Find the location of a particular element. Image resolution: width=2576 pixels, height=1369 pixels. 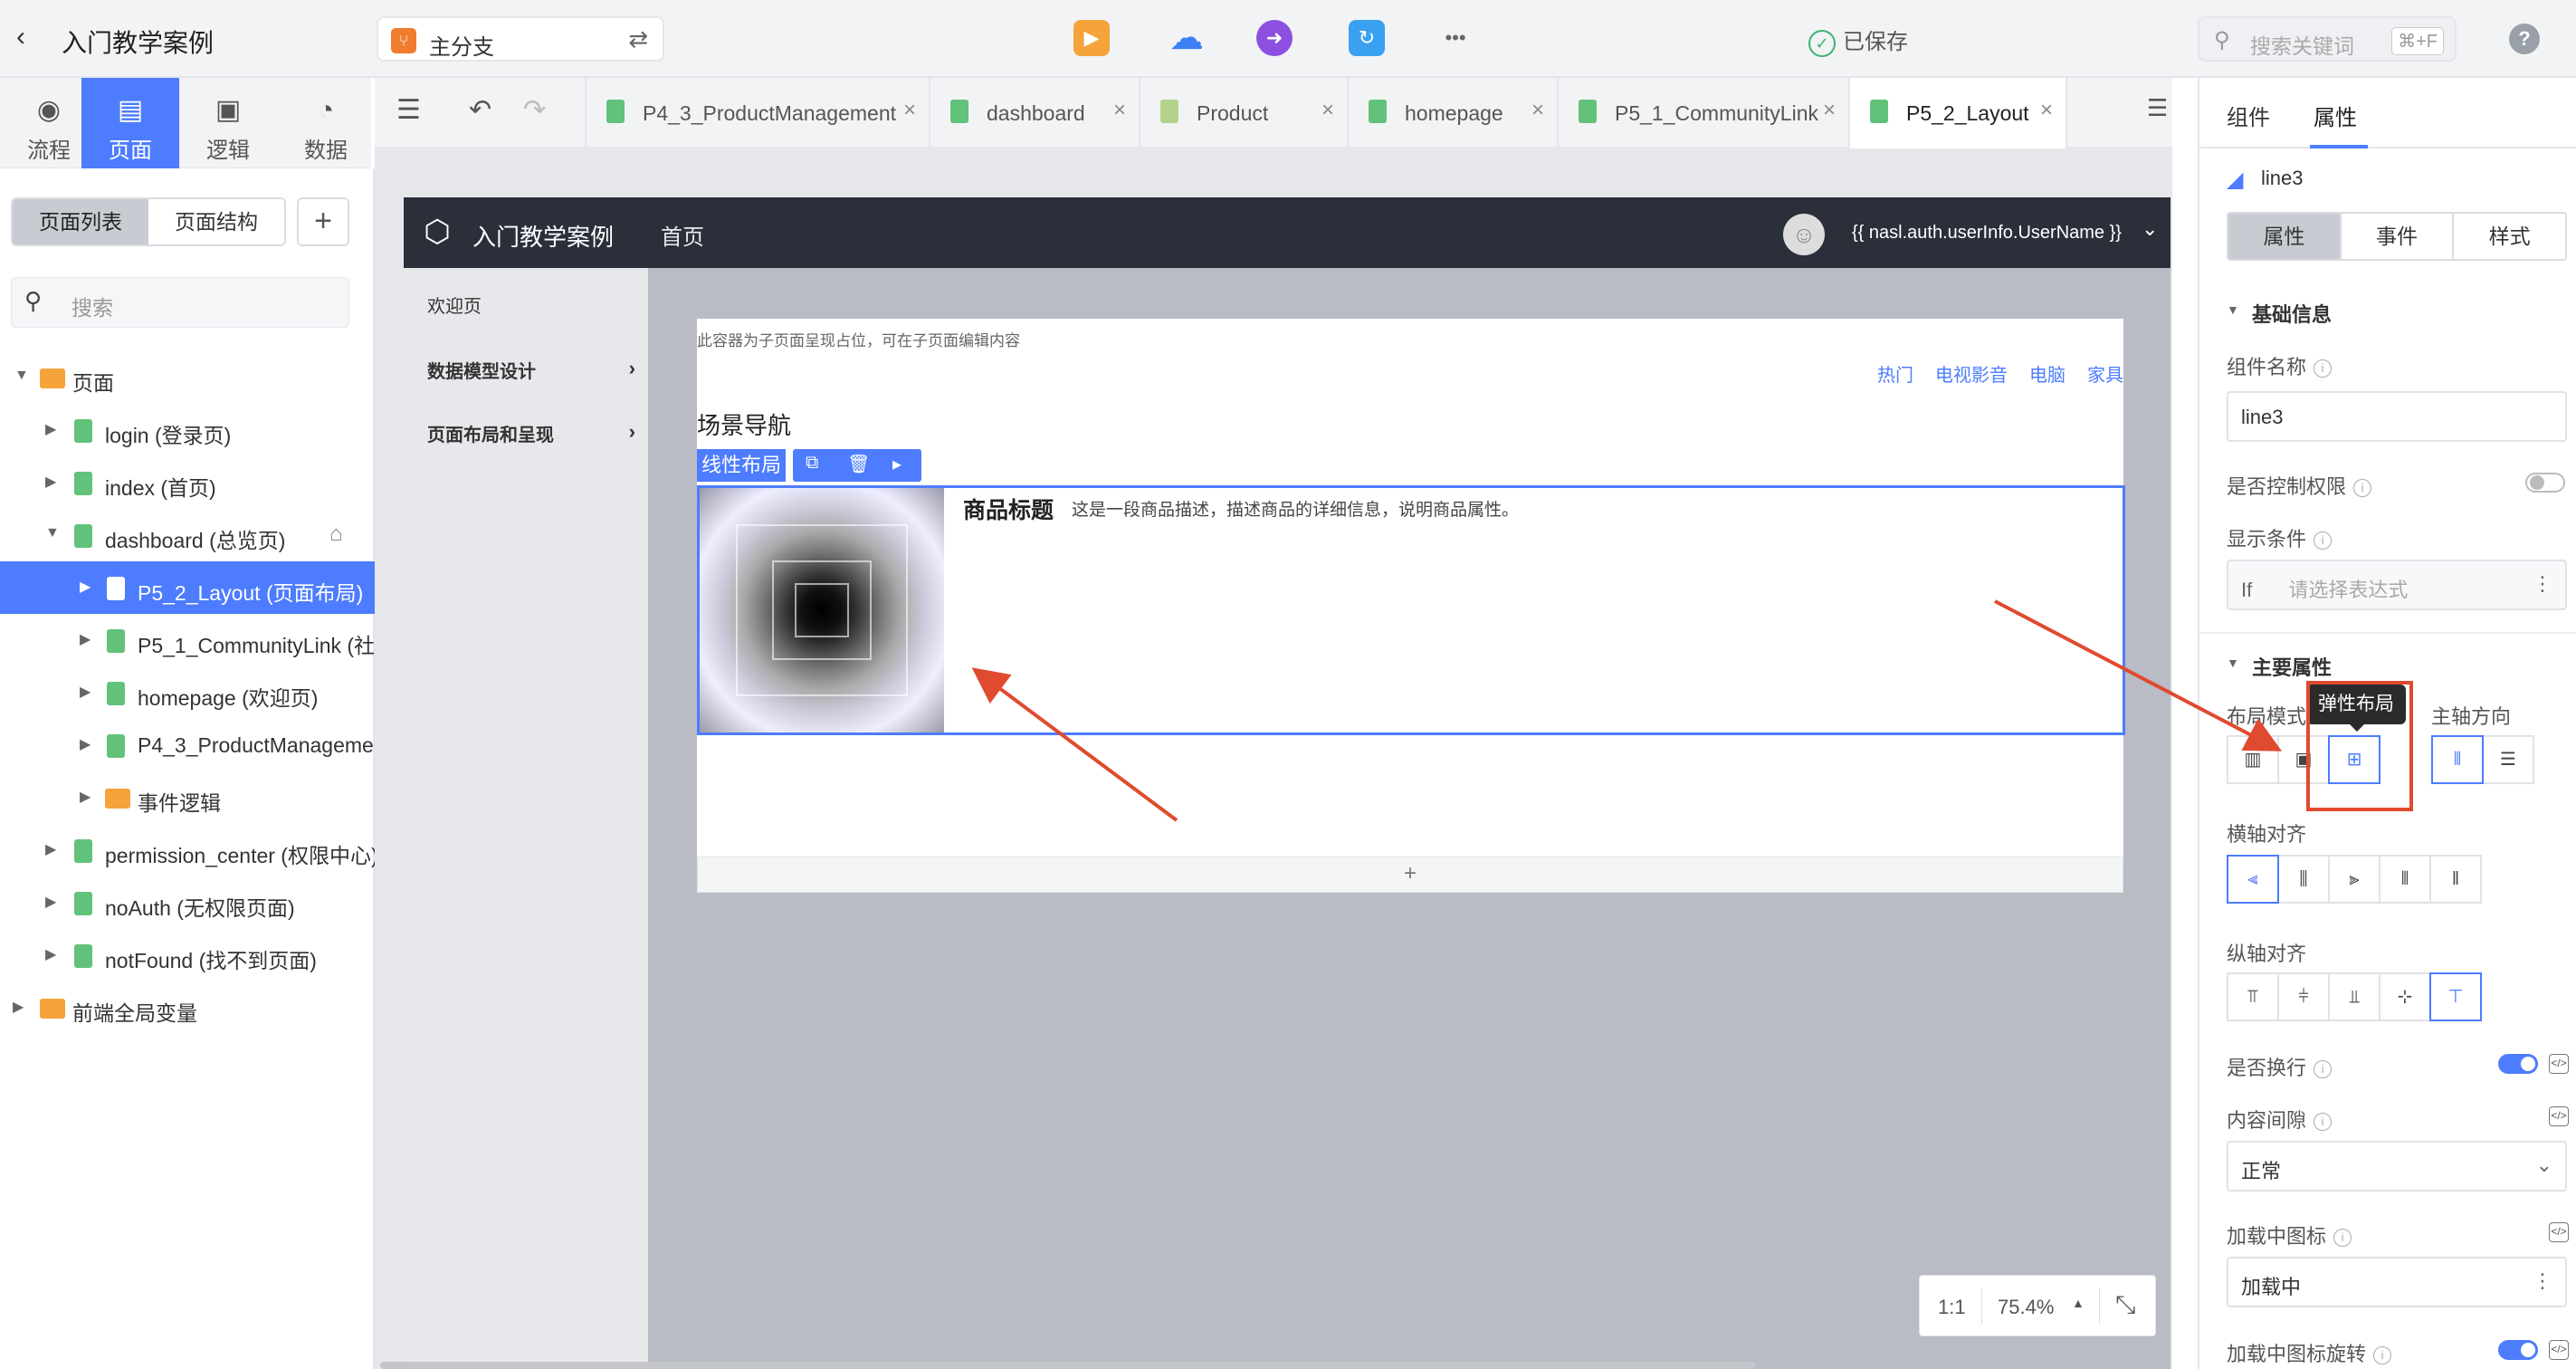

more-icon: ••• is located at coordinates (1455, 38).